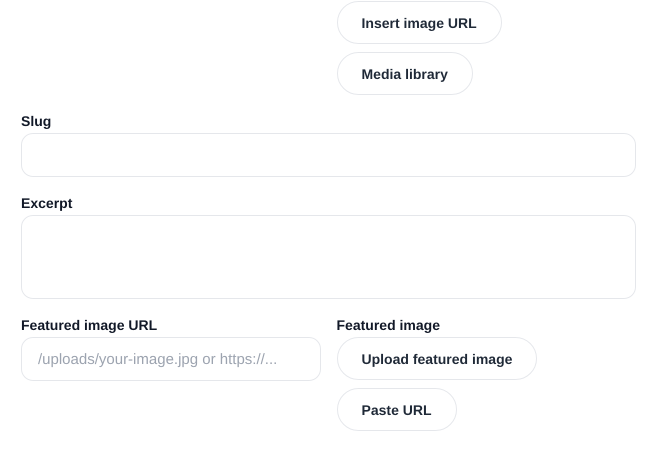 This screenshot has height=455, width=671. Describe the element at coordinates (419, 22) in the screenshot. I see `pill-button: Insert image URL` at that location.